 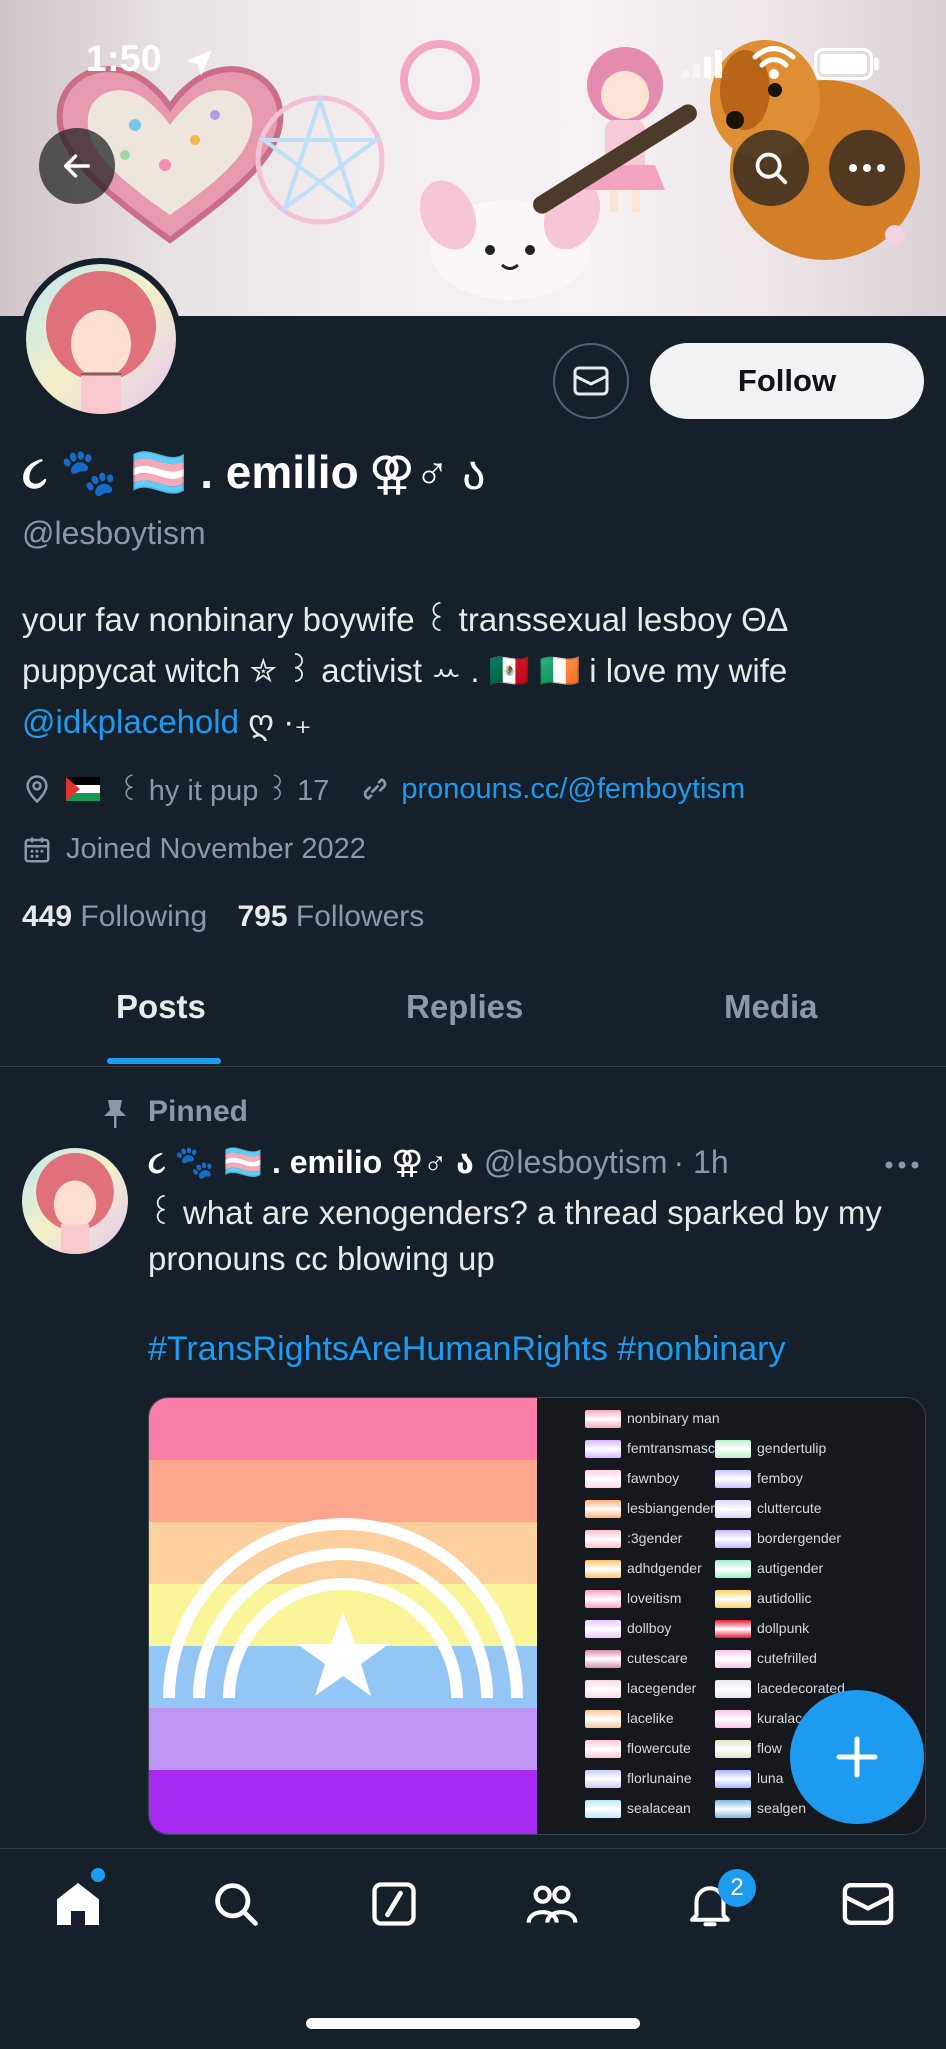 What do you see at coordinates (771, 1007) in the screenshot?
I see `tab-media: Media` at bounding box center [771, 1007].